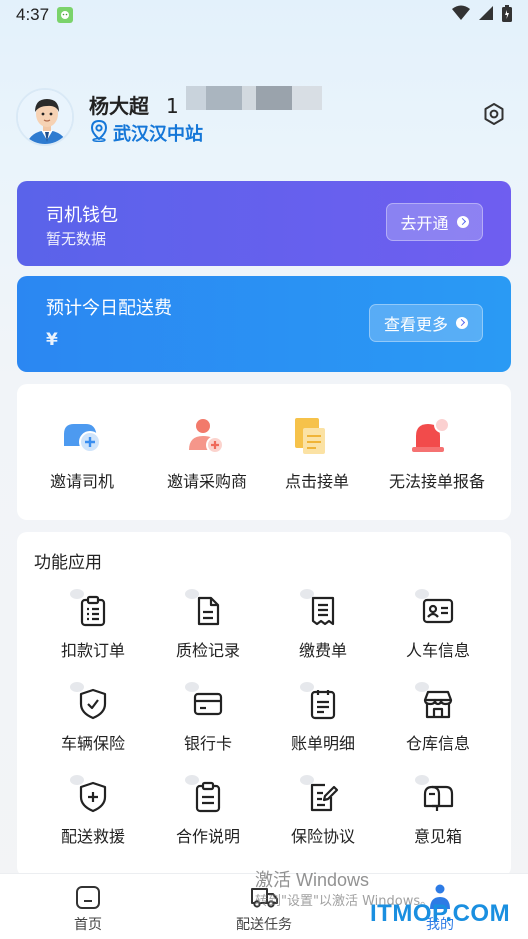  I want to click on nav-home-label: 首页, so click(88, 925).